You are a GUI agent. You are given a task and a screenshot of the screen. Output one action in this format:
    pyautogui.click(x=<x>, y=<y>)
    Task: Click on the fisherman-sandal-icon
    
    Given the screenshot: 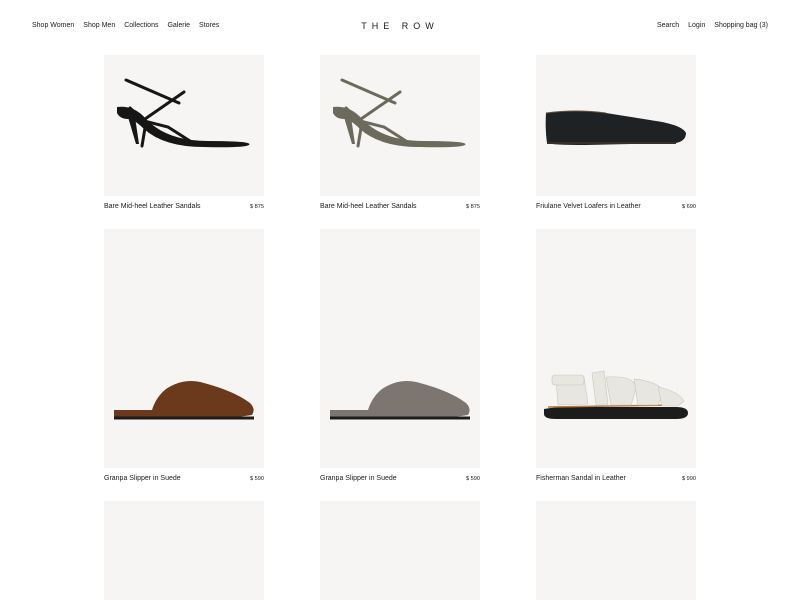 What is the action you would take?
    pyautogui.click(x=616, y=394)
    